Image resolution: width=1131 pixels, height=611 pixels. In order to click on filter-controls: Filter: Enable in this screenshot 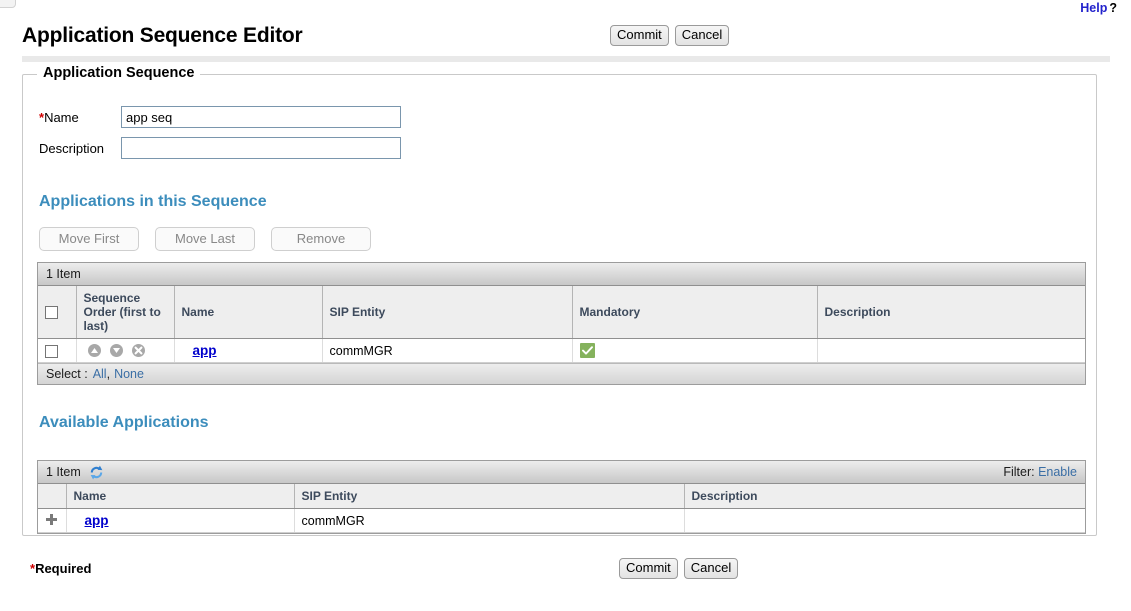, I will do `click(1040, 472)`.